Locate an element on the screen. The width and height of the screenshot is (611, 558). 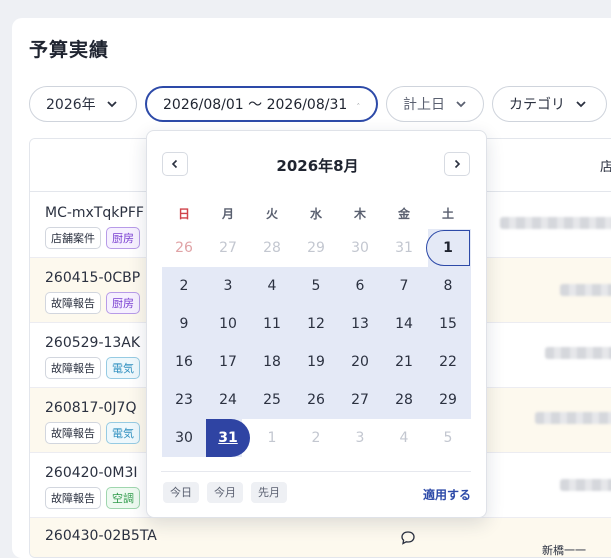
this-month-button: 今月 is located at coordinates (225, 492).